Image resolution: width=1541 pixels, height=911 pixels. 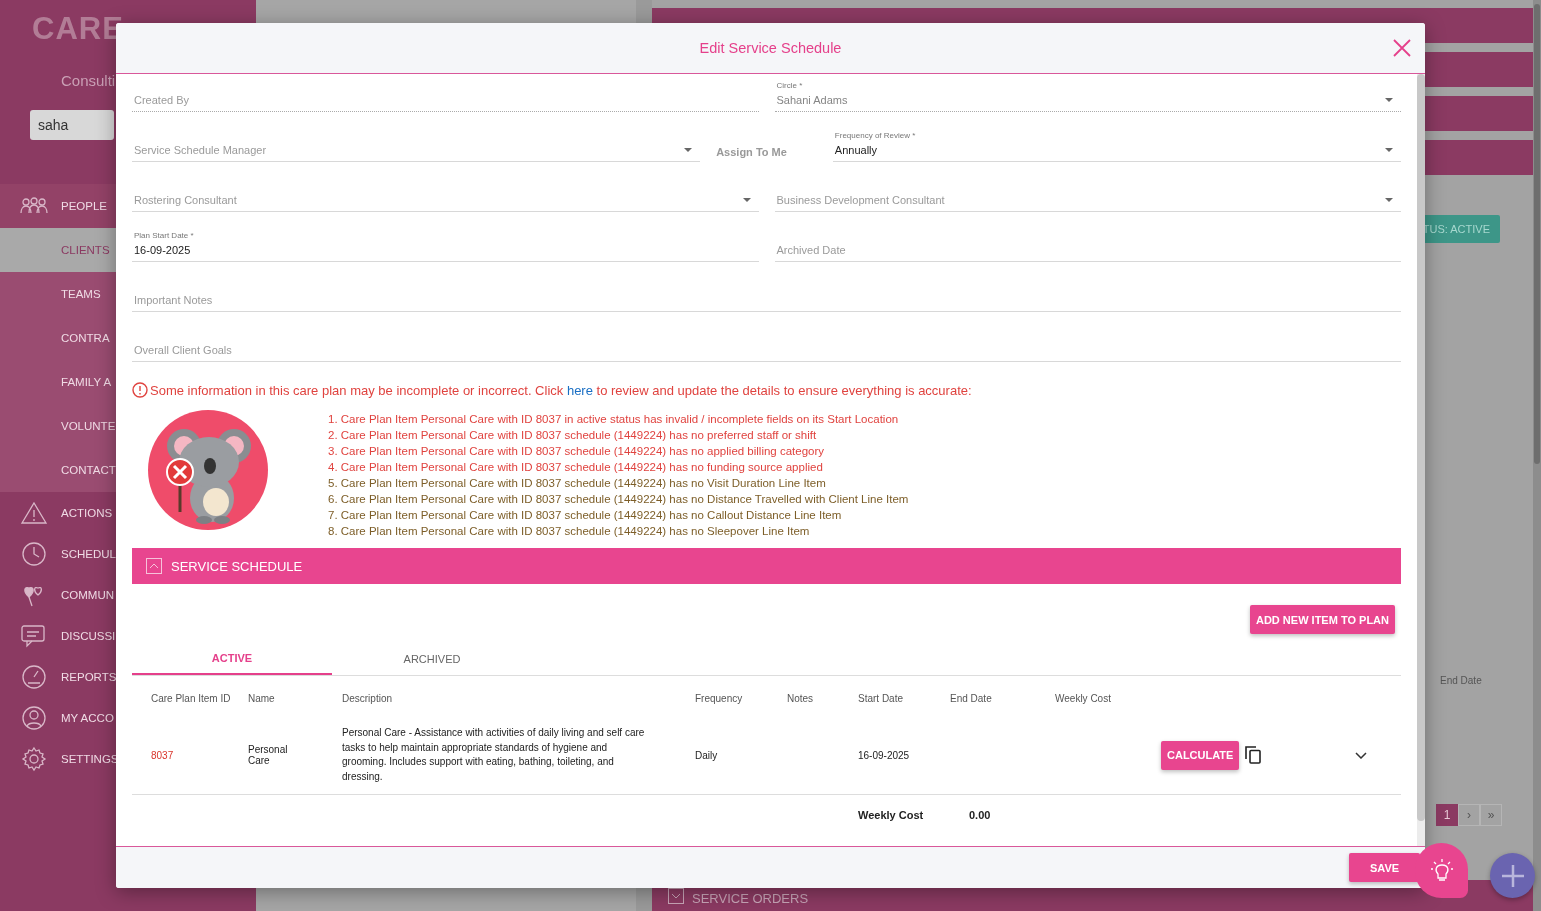 What do you see at coordinates (88, 80) in the screenshot?
I see `organisation-name: Consulti` at bounding box center [88, 80].